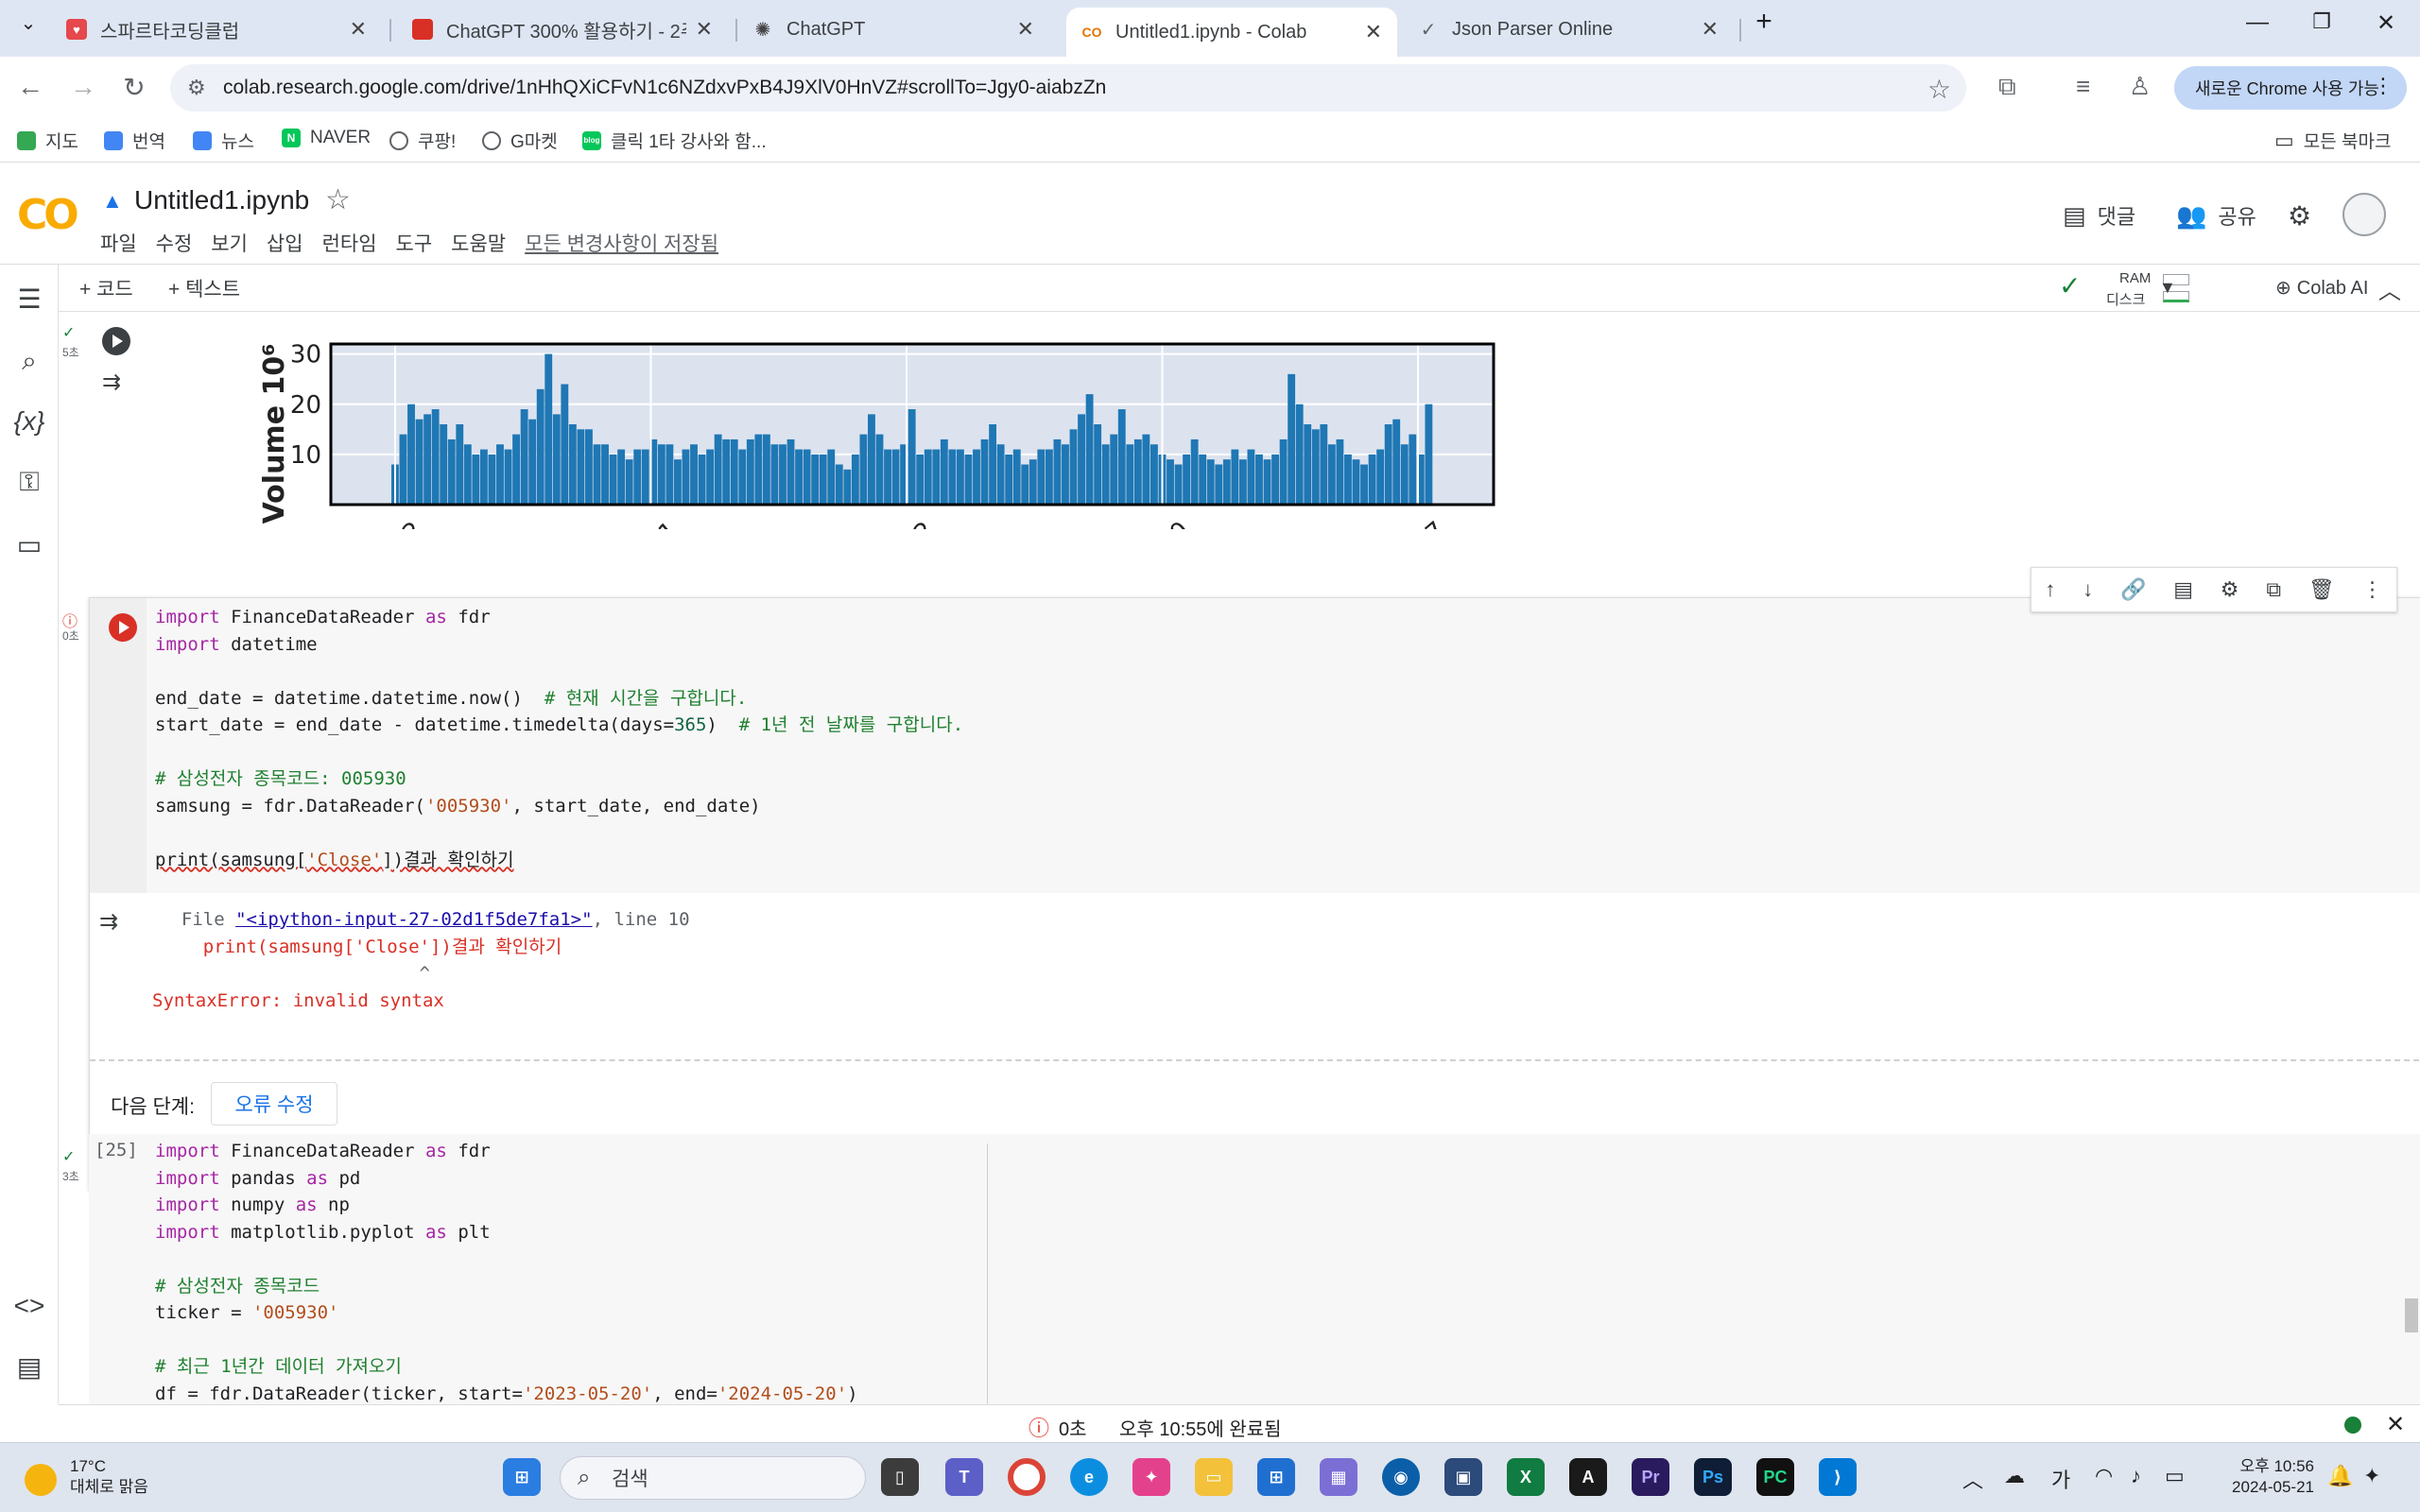 Image resolution: width=2420 pixels, height=1512 pixels. I want to click on menu-insert: 삽입, so click(285, 243).